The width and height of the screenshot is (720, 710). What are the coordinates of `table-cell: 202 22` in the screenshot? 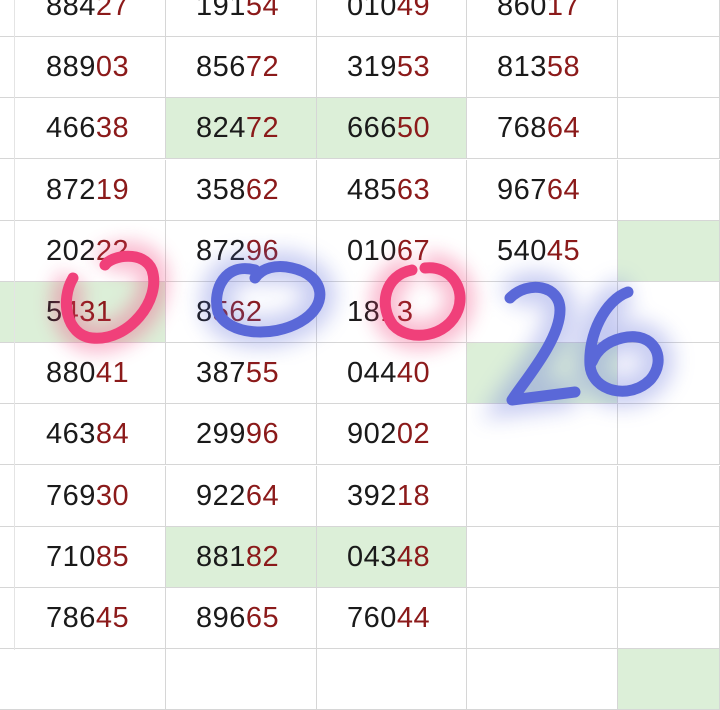 It's located at (83, 251).